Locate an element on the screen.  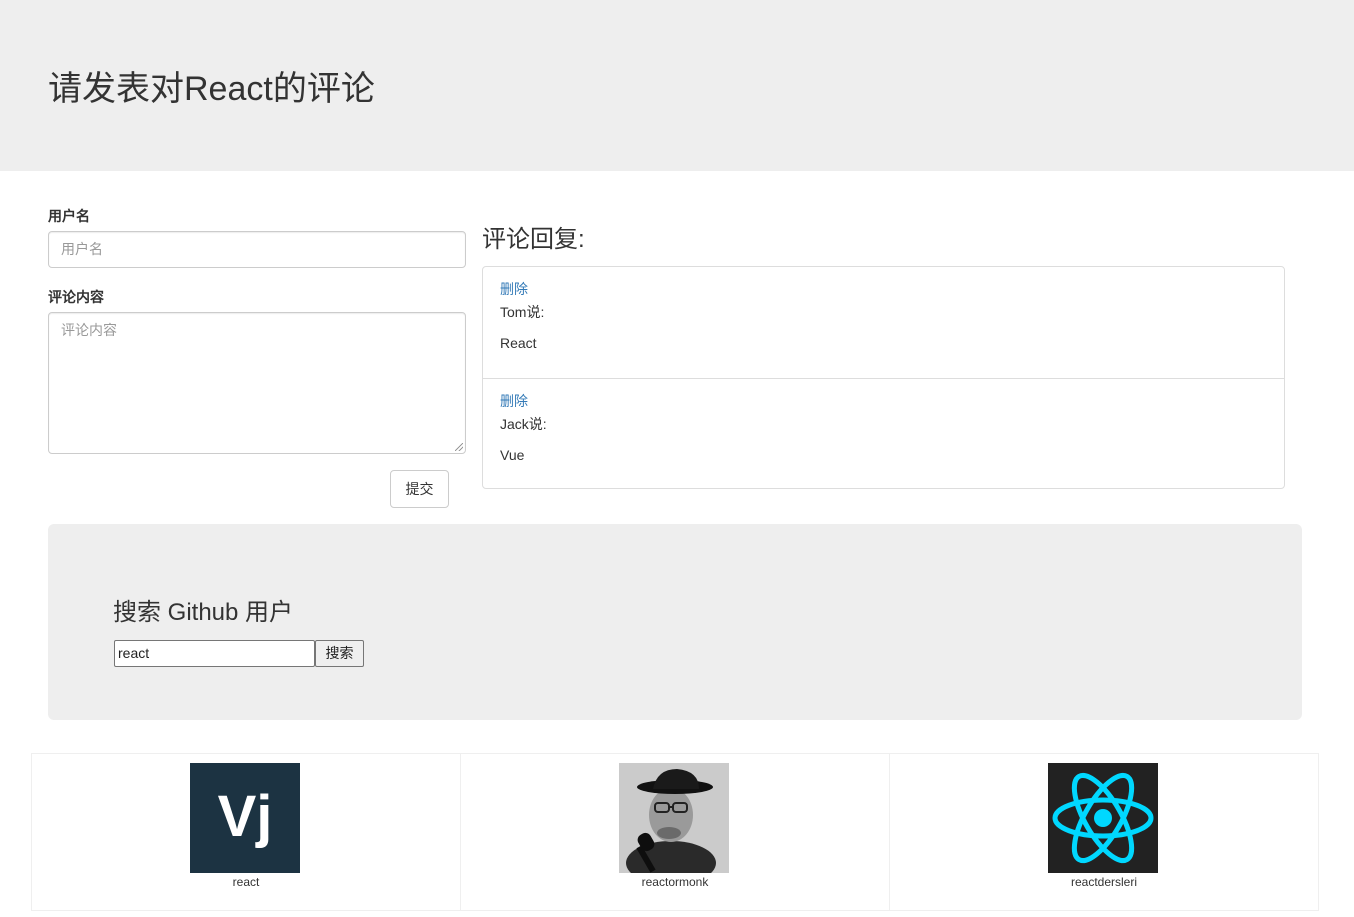
replies-title: 评论回复: is located at coordinates (533, 239).